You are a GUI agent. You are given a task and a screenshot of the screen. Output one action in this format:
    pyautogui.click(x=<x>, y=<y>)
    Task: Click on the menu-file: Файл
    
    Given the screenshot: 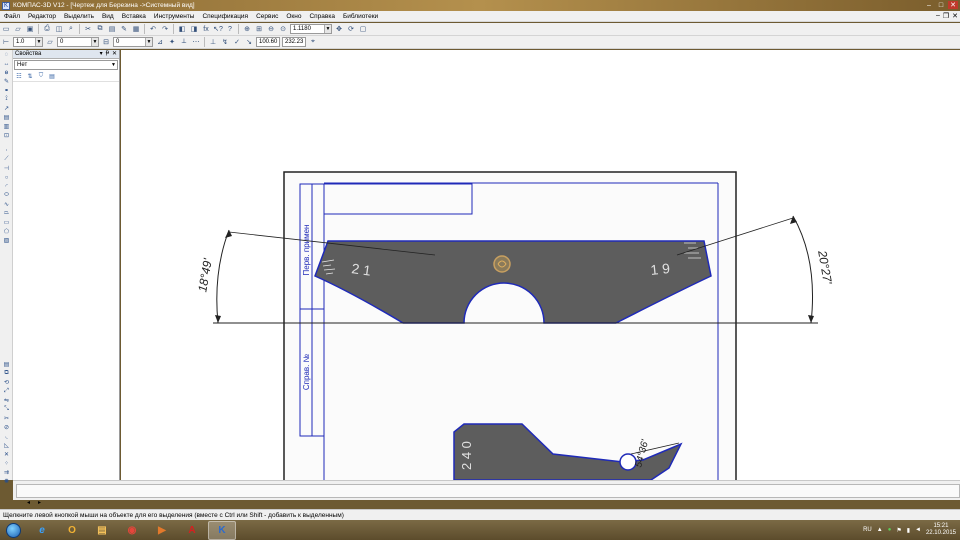 What is the action you would take?
    pyautogui.click(x=12, y=16)
    